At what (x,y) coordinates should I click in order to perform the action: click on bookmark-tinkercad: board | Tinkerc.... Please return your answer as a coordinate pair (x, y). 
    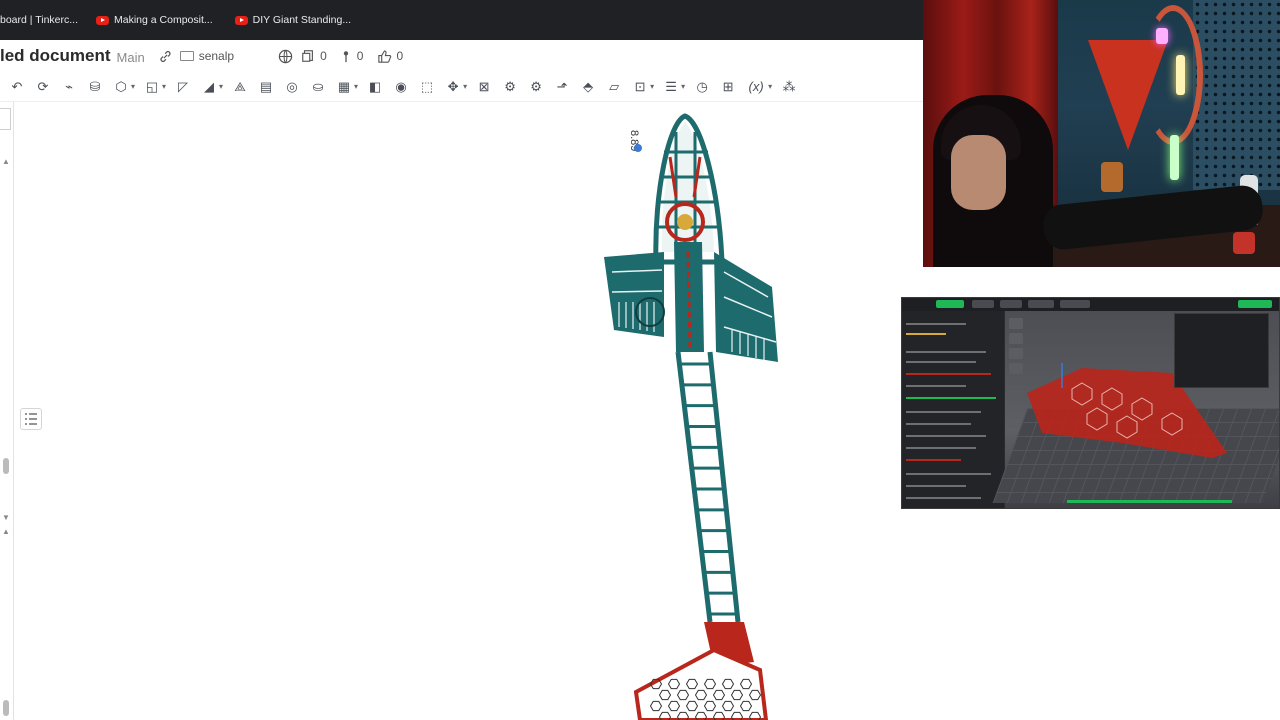
    Looking at the image, I should click on (39, 20).